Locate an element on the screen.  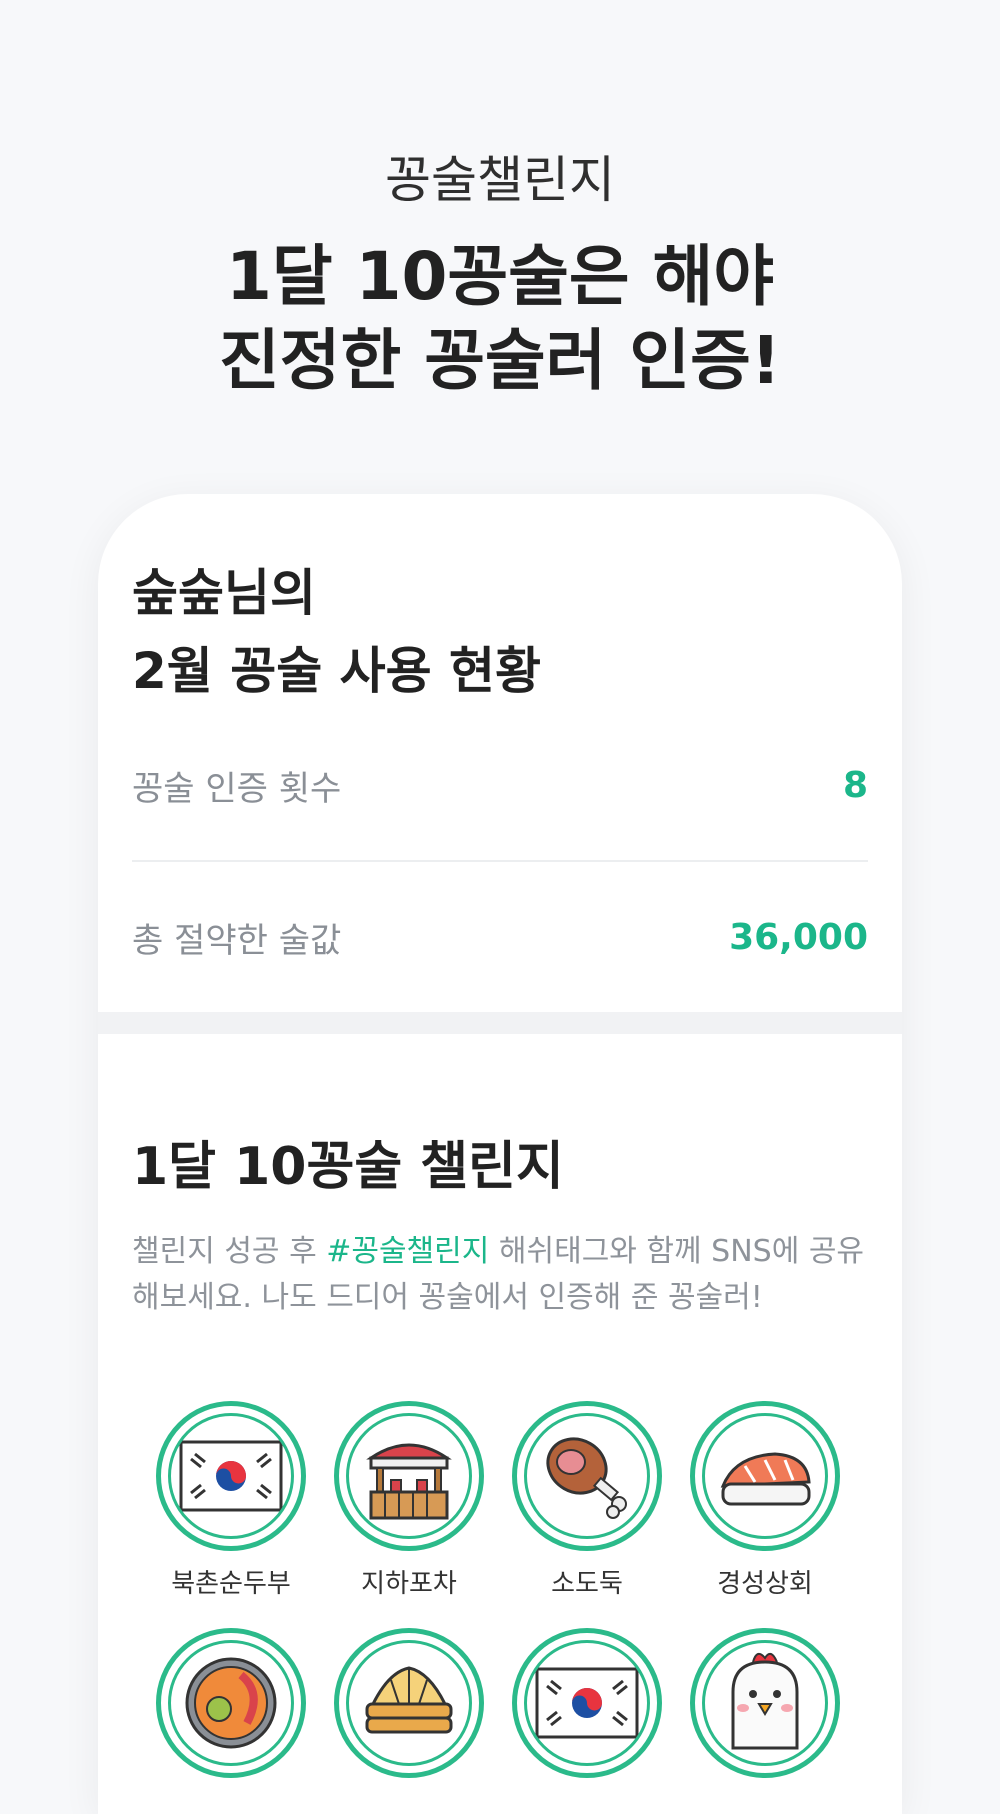
stamp-item: 경성상회 is located at coordinates (765, 1500).